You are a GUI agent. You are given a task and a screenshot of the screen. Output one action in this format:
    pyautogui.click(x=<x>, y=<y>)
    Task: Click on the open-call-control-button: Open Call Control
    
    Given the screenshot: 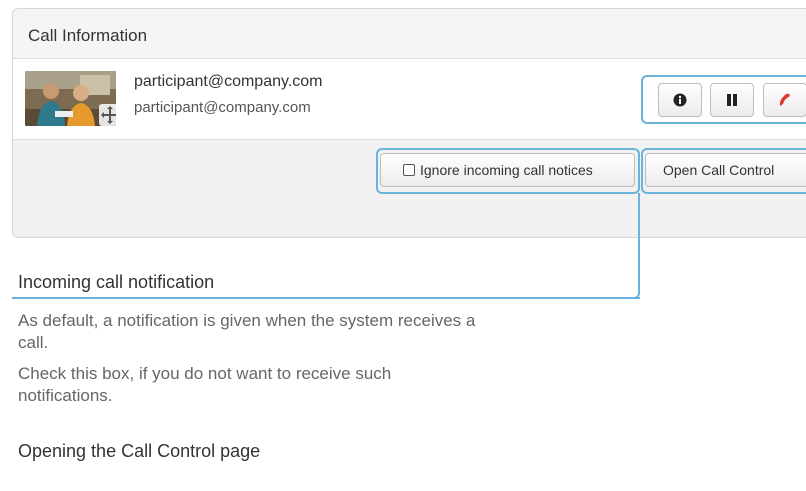 What is the action you would take?
    pyautogui.click(x=725, y=170)
    